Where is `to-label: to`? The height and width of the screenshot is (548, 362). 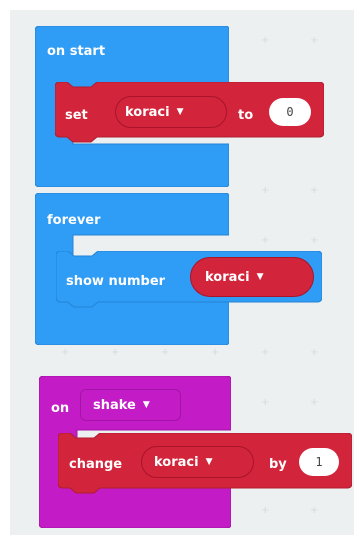
to-label: to is located at coordinates (246, 115).